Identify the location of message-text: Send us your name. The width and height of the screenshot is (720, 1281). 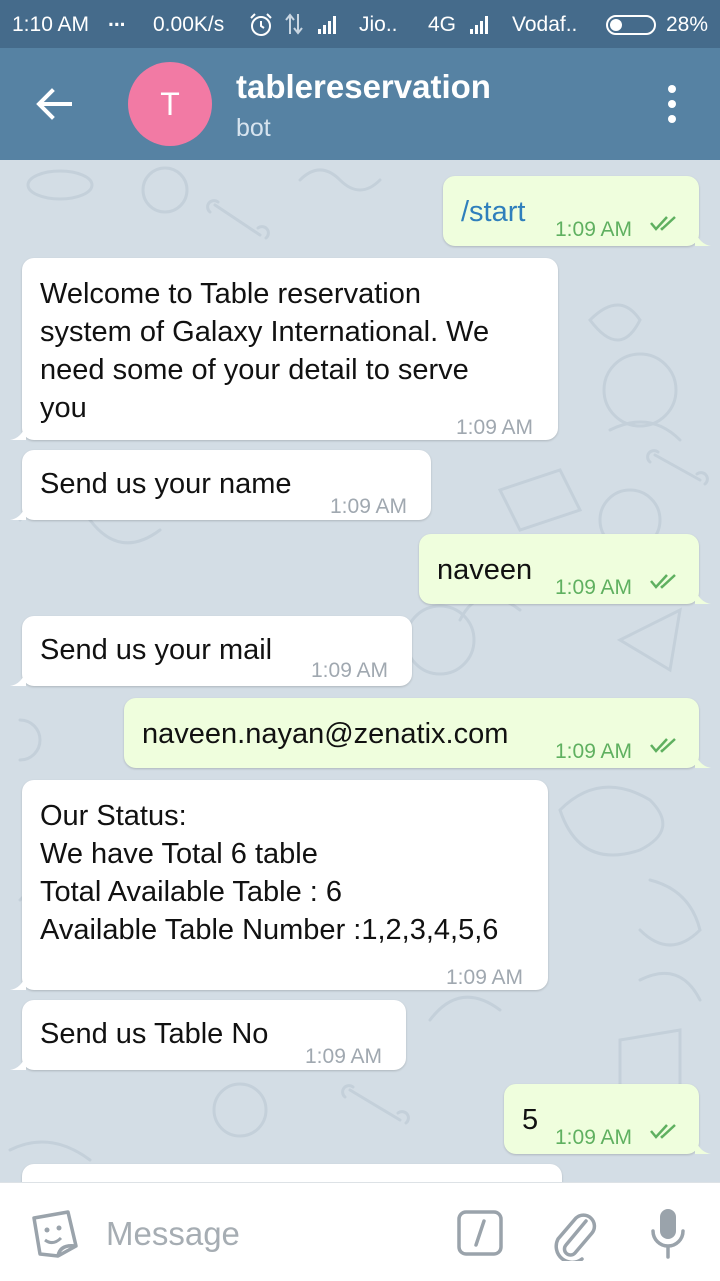
(165, 484).